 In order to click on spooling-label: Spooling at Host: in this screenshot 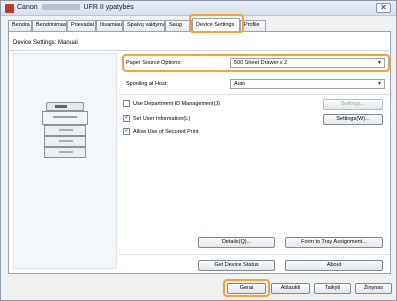, I will do `click(147, 84)`.